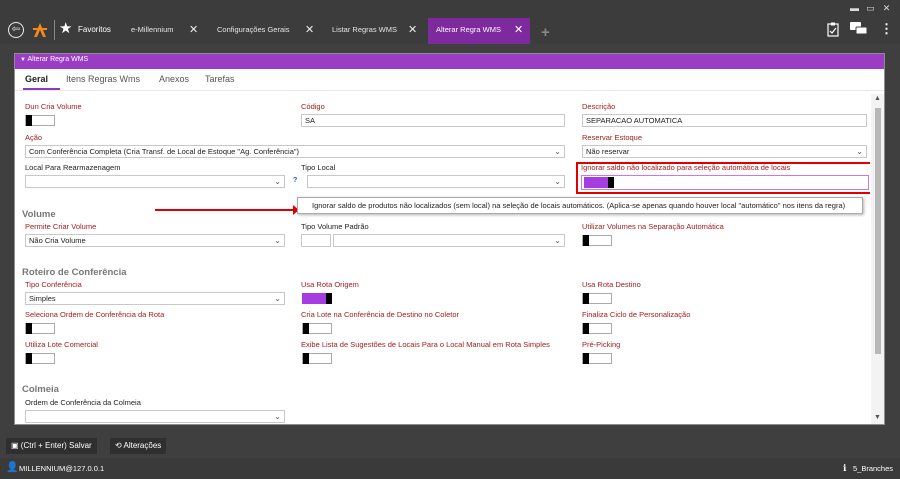 This screenshot has width=900, height=479. What do you see at coordinates (599, 106) in the screenshot?
I see `descricao-label: Descrição` at bounding box center [599, 106].